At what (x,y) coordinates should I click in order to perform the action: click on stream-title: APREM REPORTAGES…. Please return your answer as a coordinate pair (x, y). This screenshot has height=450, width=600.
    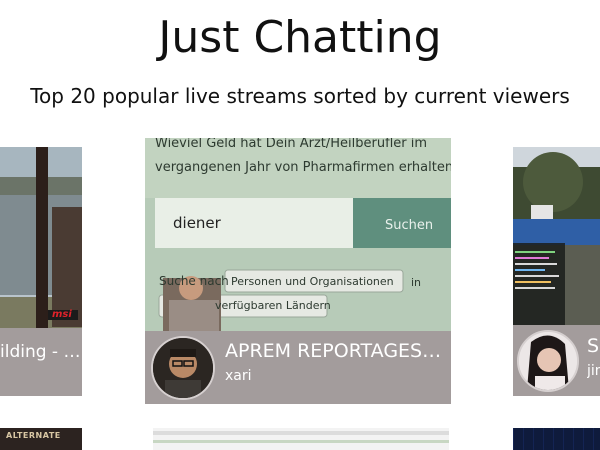
    Looking at the image, I should click on (333, 351).